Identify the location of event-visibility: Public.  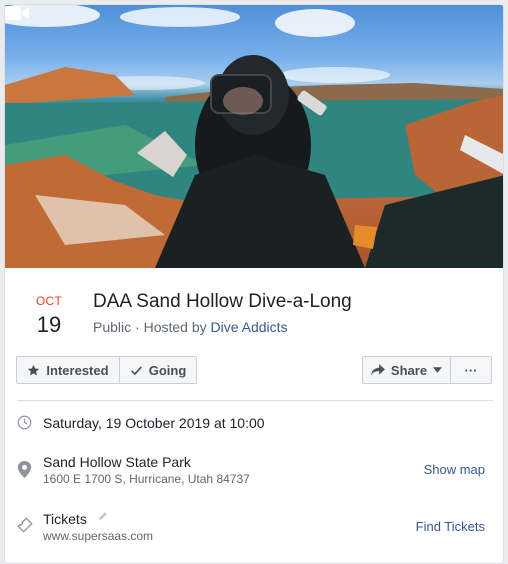
(112, 327).